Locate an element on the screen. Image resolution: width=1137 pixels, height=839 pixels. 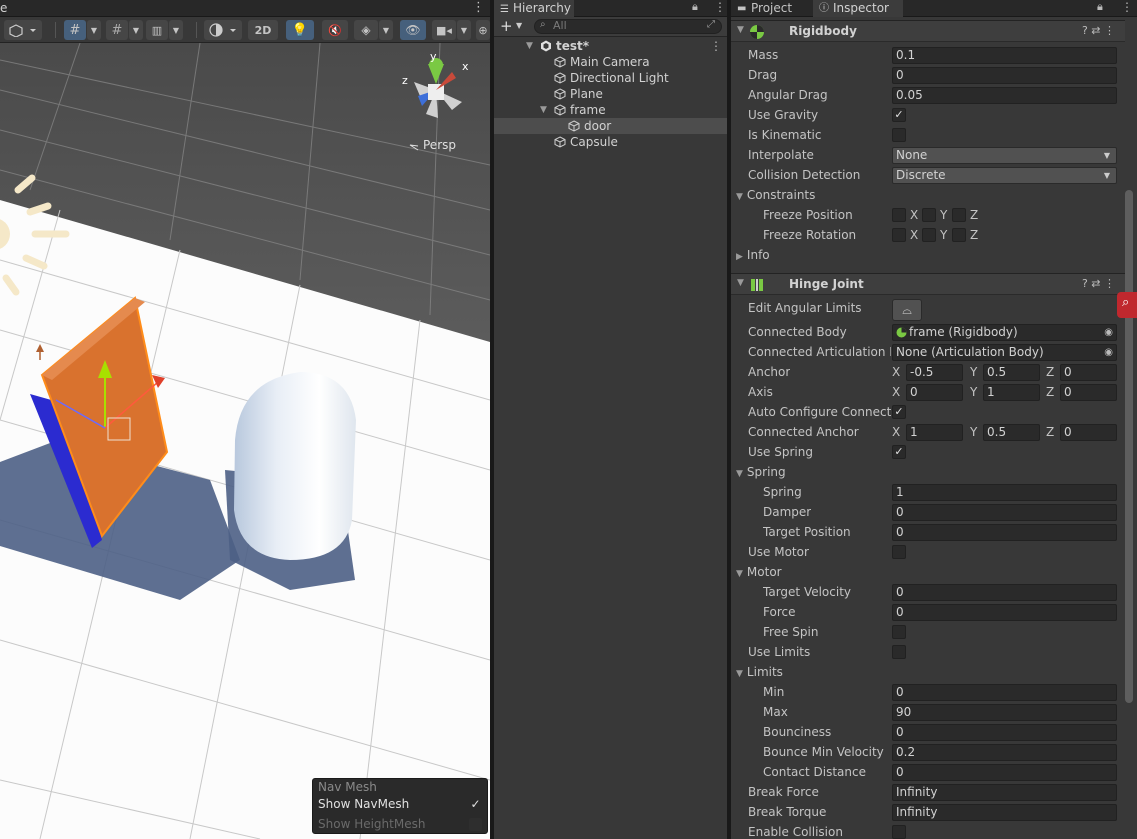
break-torque-field: Infinity is located at coordinates (1004, 812).